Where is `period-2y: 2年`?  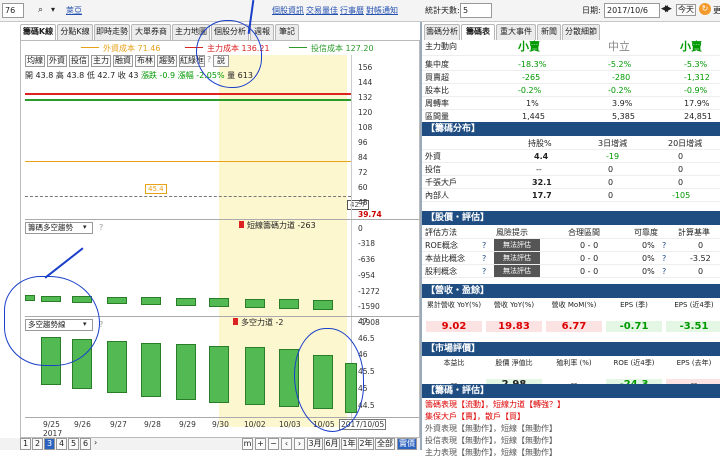 period-2y: 2年 is located at coordinates (366, 444).